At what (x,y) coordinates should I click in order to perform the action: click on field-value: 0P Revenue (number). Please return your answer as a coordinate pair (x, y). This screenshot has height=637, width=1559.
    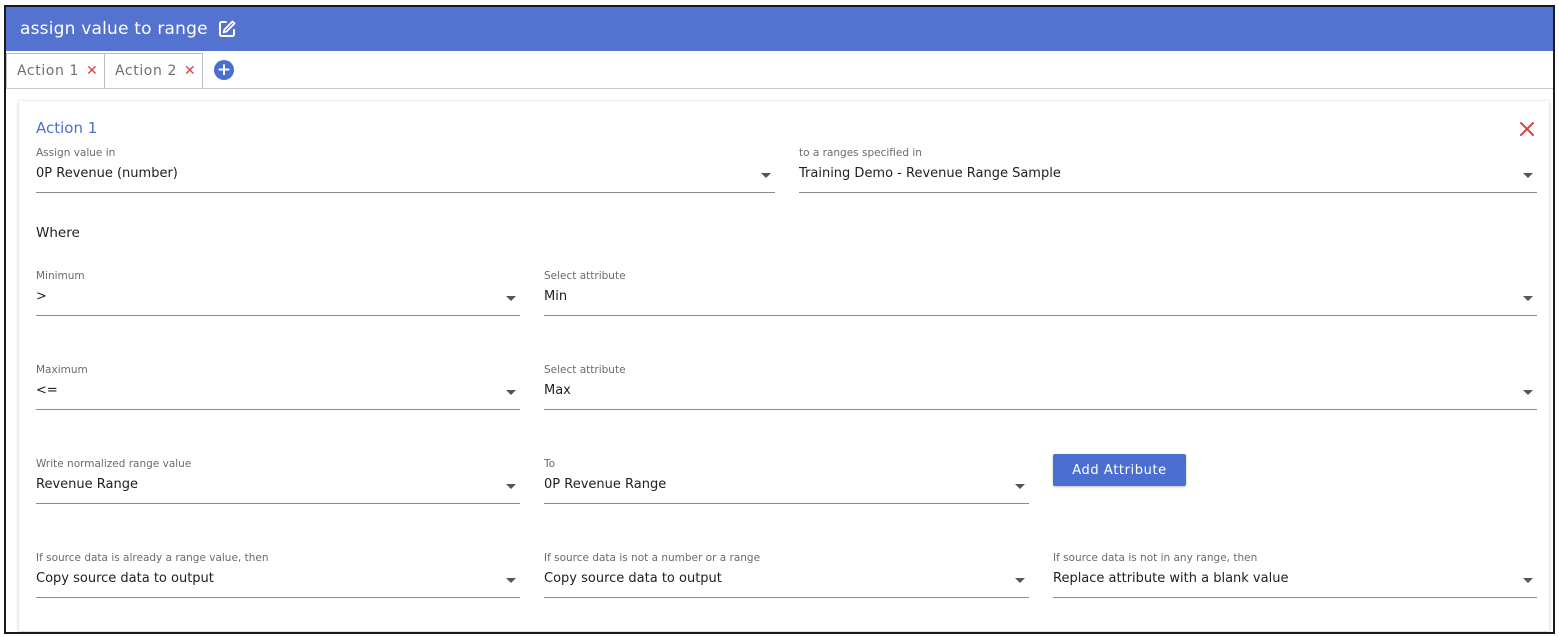
    Looking at the image, I should click on (107, 173).